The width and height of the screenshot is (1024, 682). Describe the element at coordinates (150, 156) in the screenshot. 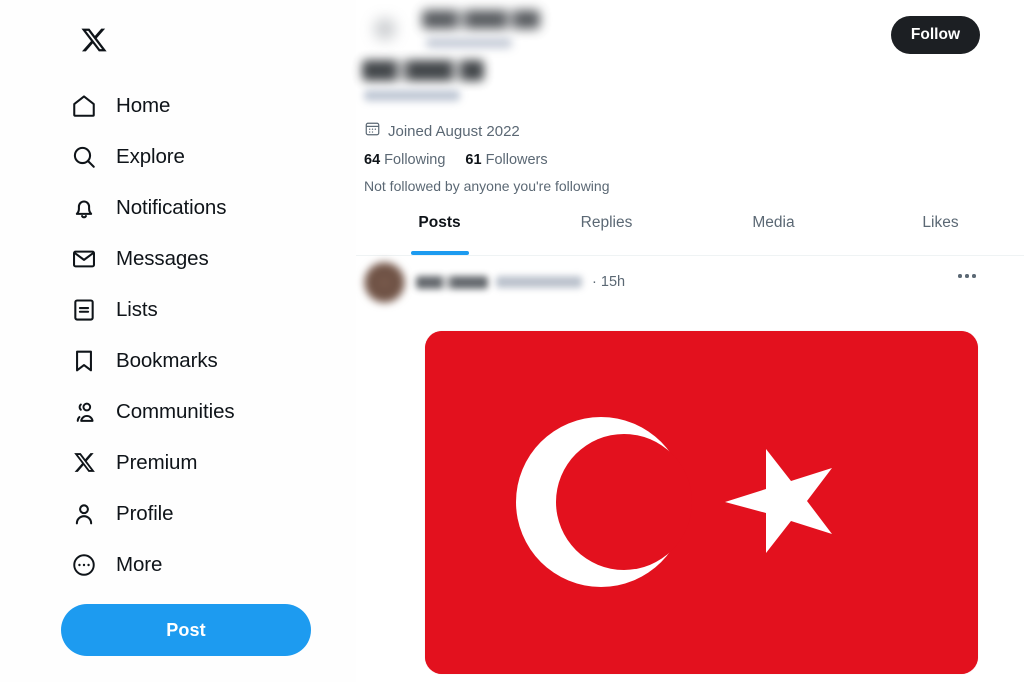

I see `sidebar-item-label: Explore` at that location.